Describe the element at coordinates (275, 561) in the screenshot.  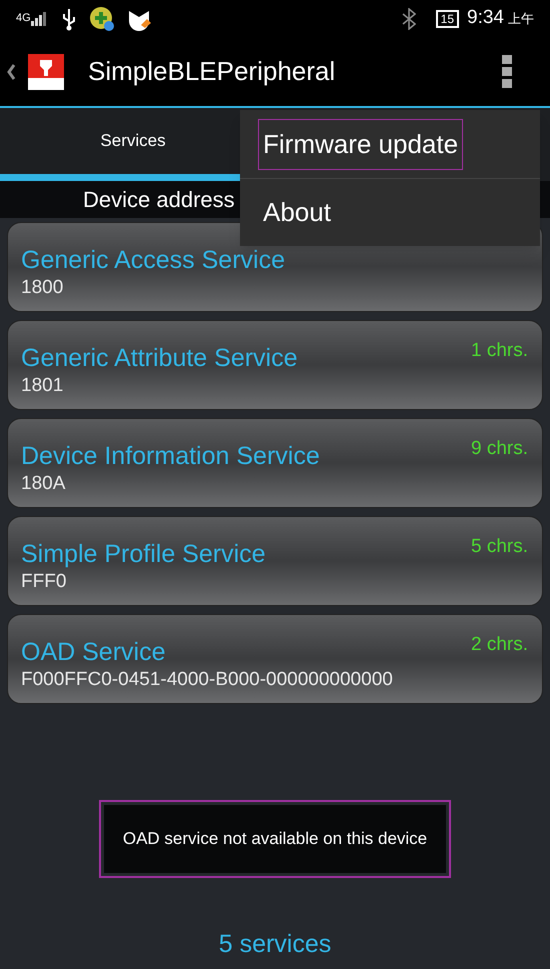
I see `service-card: Simple Profile Service FFF0 5 chrs.` at that location.